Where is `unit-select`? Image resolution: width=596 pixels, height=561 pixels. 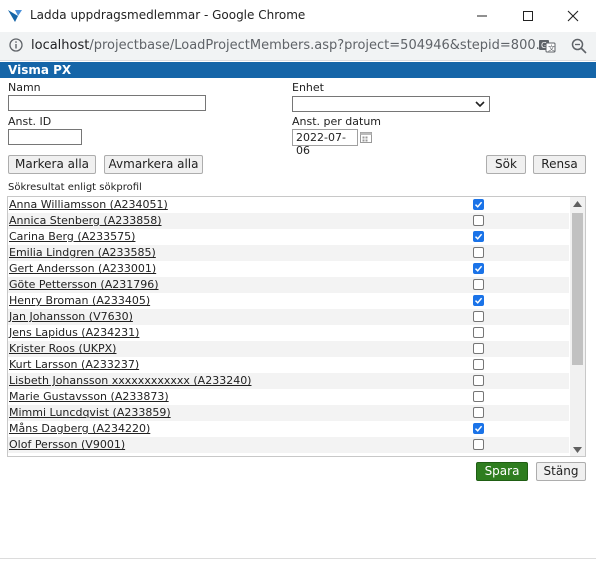 unit-select is located at coordinates (391, 104).